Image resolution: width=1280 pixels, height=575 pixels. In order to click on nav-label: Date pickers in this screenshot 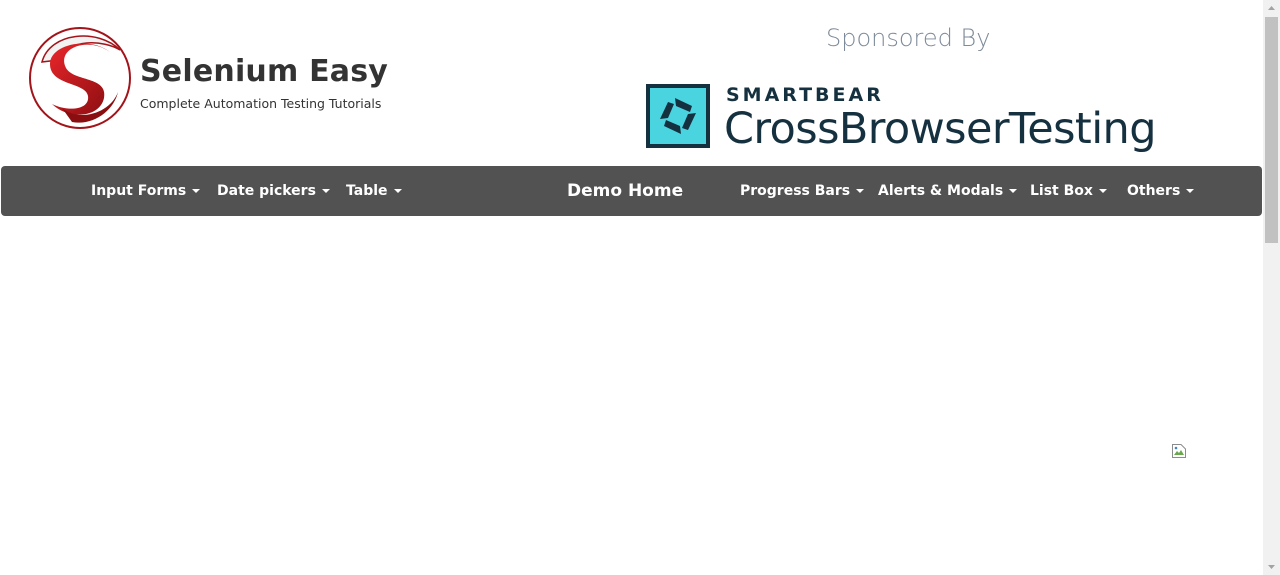, I will do `click(266, 191)`.